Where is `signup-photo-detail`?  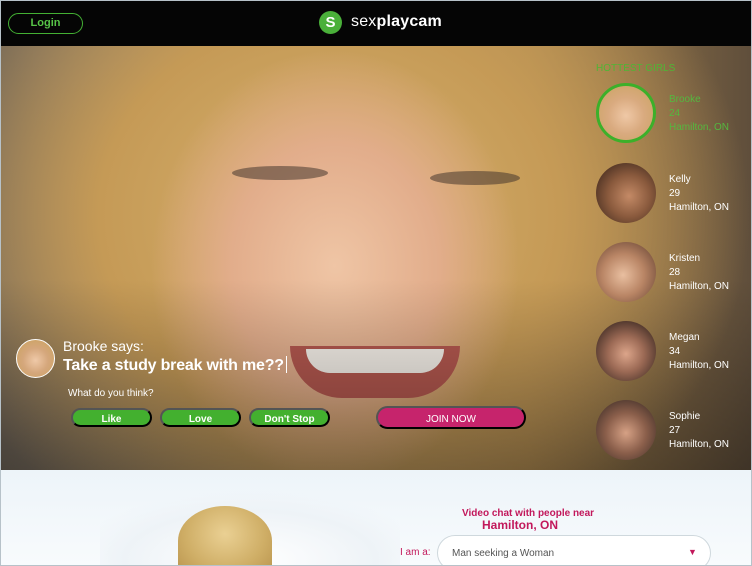 signup-photo-detail is located at coordinates (225, 536).